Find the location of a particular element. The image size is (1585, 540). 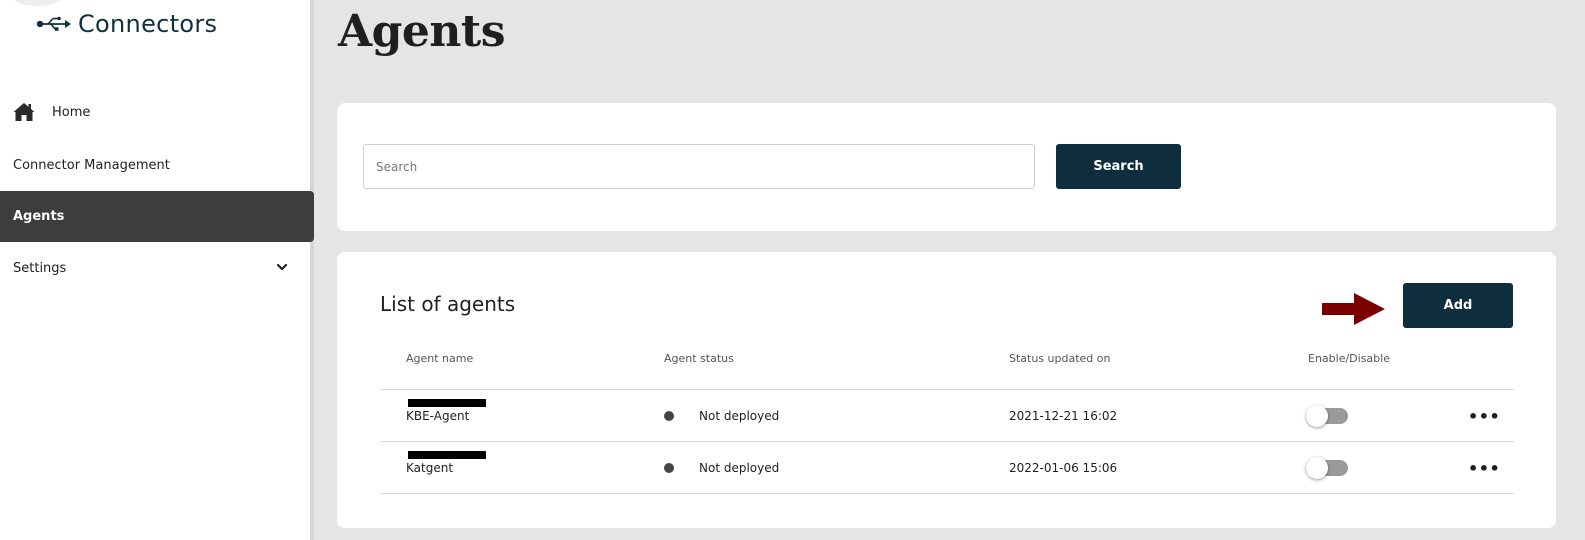

chevron-down-icon is located at coordinates (282, 268).